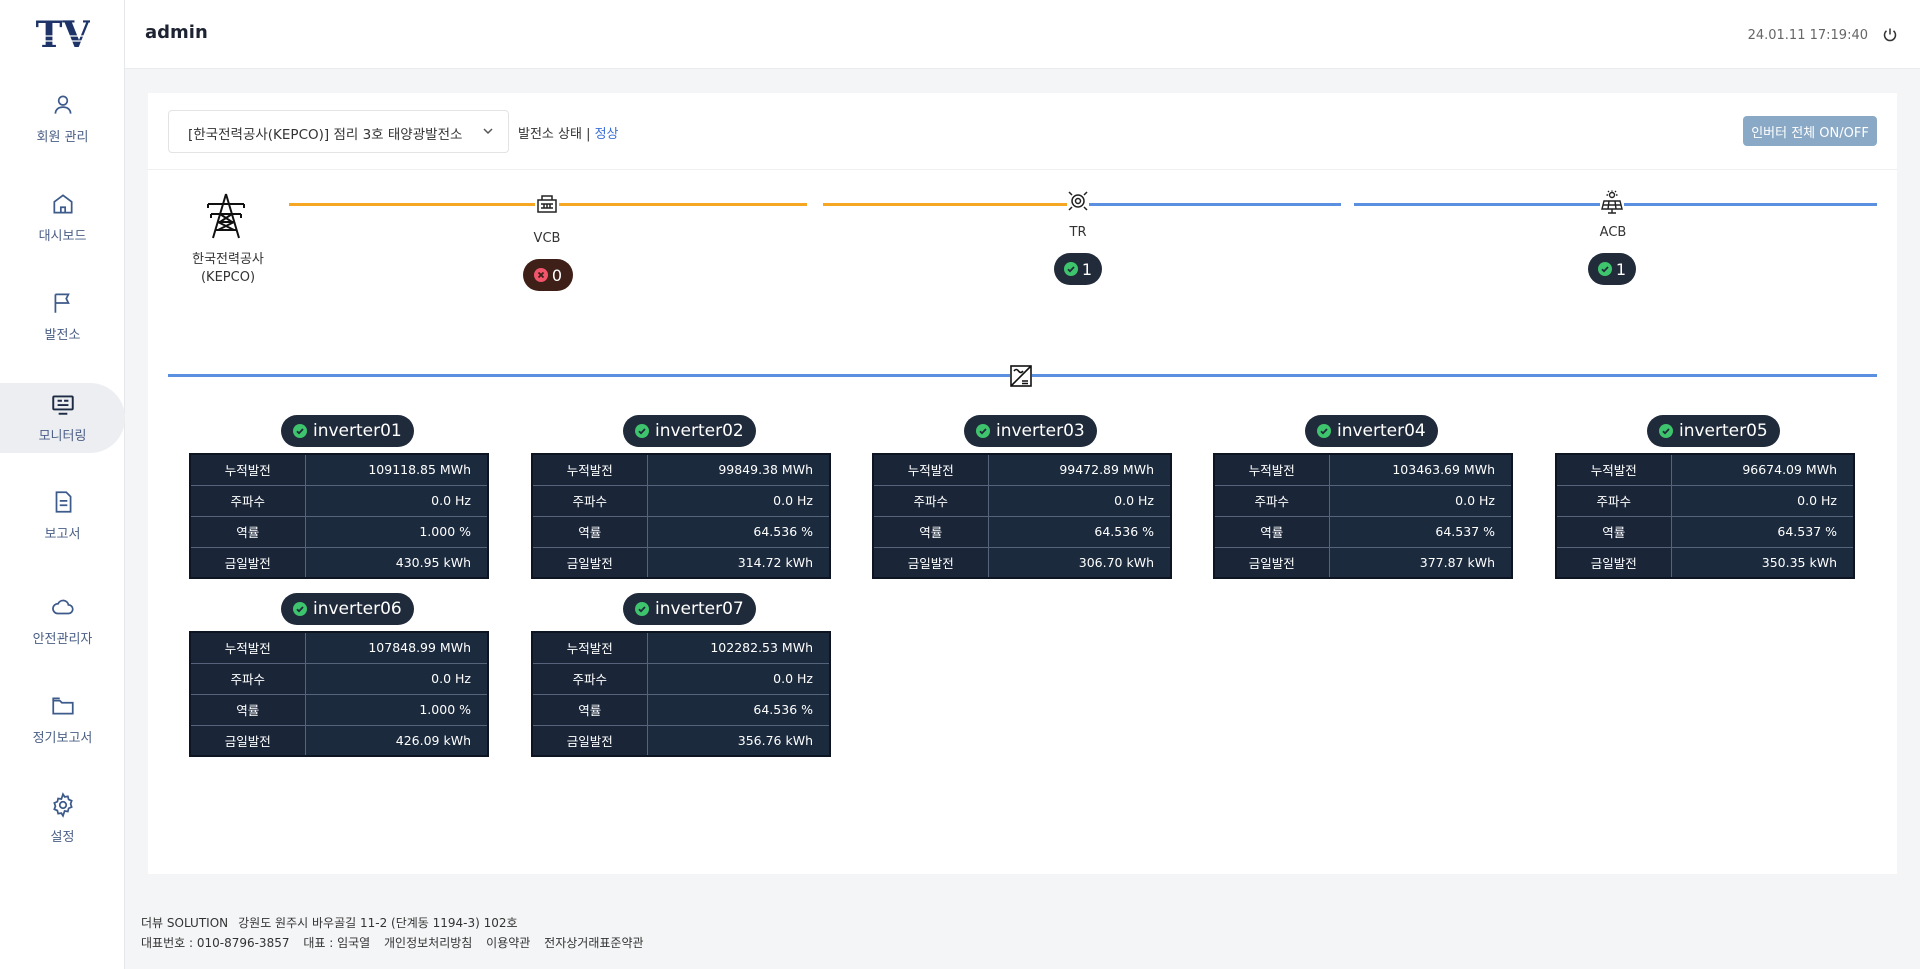 This screenshot has height=969, width=1920. Describe the element at coordinates (540, 275) in the screenshot. I see `error-icon` at that location.